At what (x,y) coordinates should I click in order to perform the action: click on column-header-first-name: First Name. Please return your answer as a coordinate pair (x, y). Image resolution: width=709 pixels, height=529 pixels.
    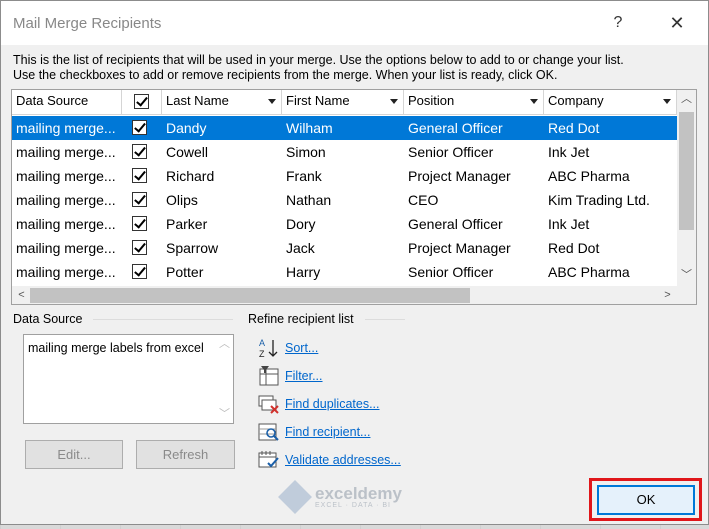
    Looking at the image, I should click on (343, 102).